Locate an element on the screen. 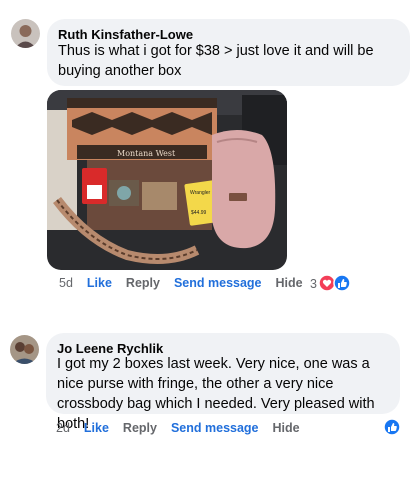 Image resolution: width=416 pixels, height=499 pixels. comment-actions-2: 2d Like Reply Send message Hide is located at coordinates (185, 428).